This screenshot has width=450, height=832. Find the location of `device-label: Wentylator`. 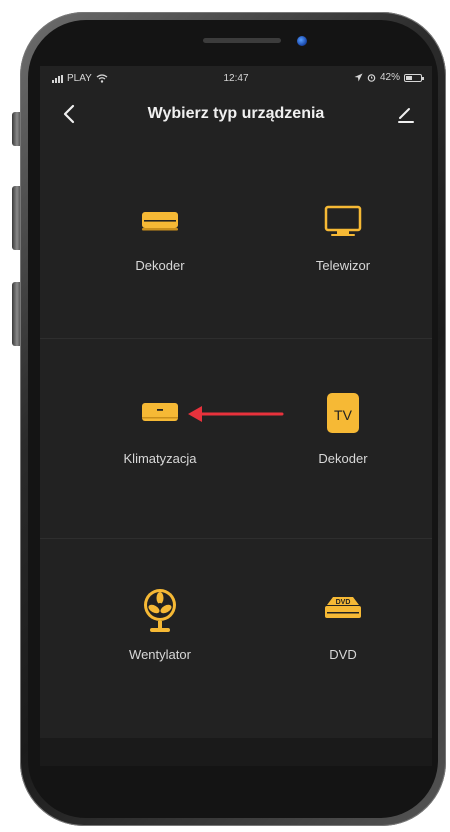

device-label: Wentylator is located at coordinates (160, 654).